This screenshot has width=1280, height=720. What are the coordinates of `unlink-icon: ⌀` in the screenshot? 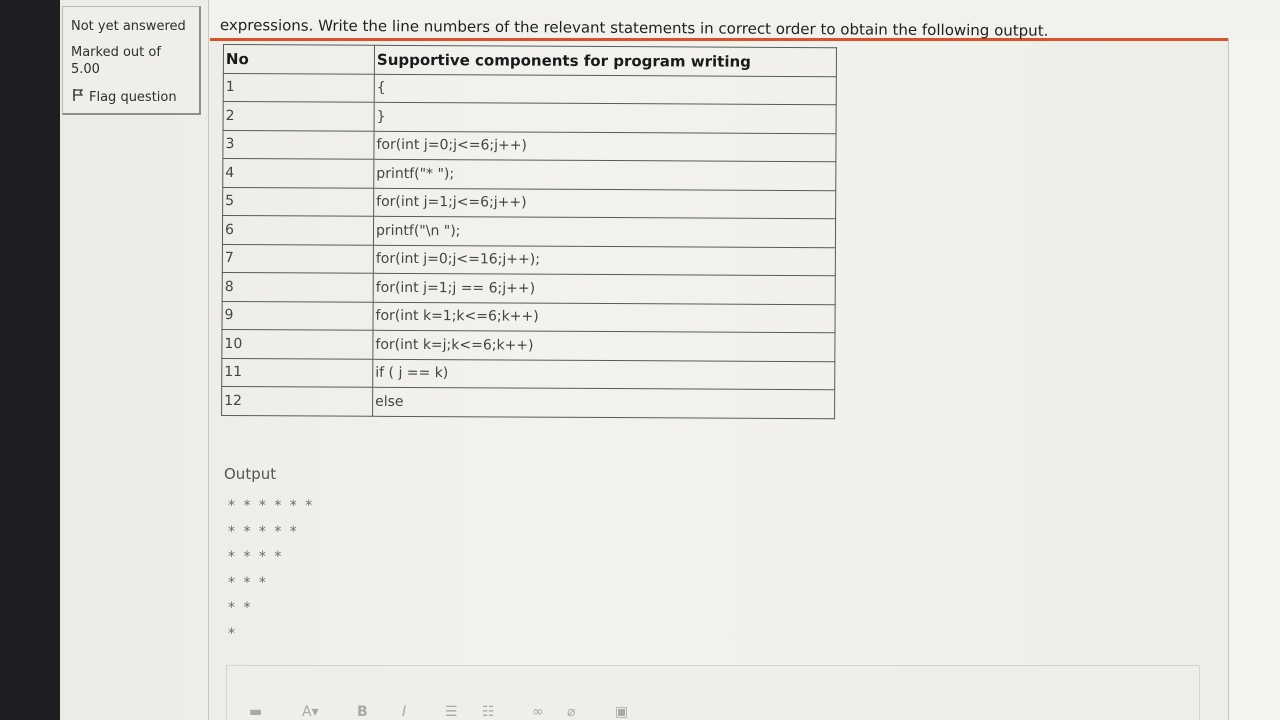 It's located at (571, 712).